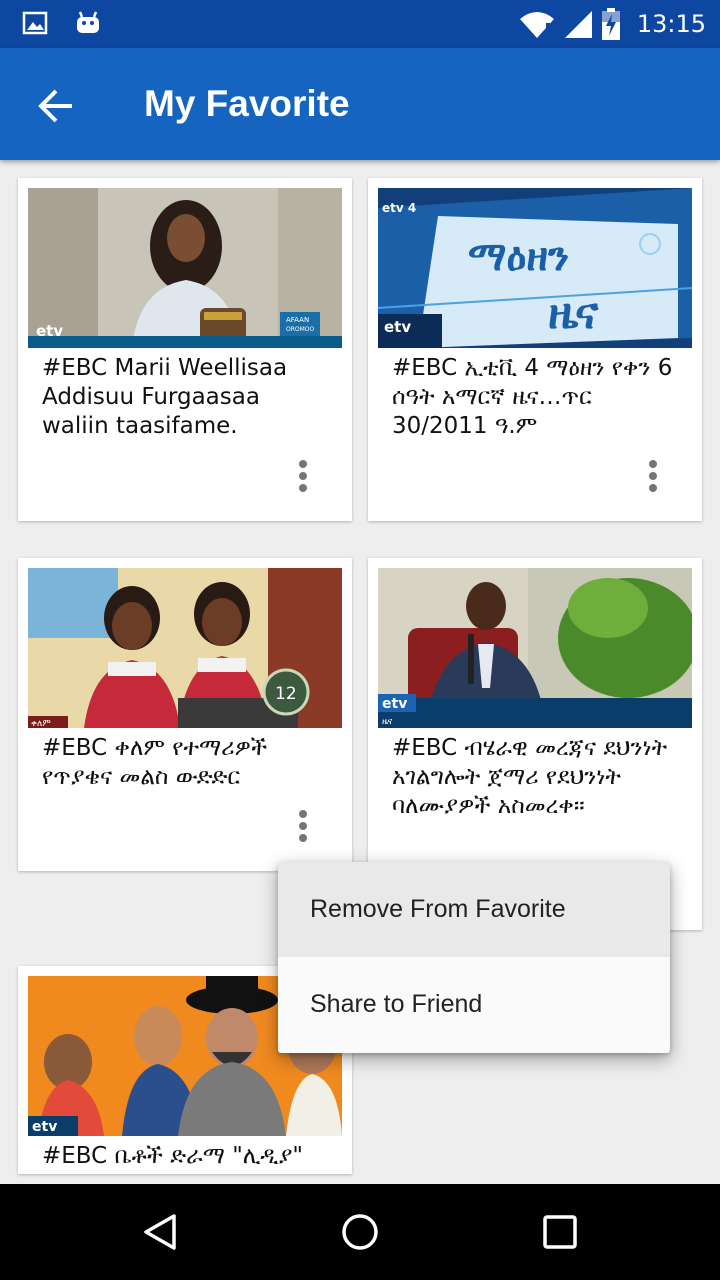 The image size is (720, 1280). What do you see at coordinates (185, 268) in the screenshot?
I see `video-thumbnail: AFAAN OROMOO etv` at bounding box center [185, 268].